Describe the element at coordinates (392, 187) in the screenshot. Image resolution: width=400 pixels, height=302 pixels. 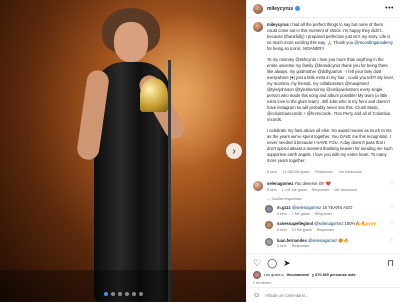
I see `comment-like-icon: ♡` at that location.